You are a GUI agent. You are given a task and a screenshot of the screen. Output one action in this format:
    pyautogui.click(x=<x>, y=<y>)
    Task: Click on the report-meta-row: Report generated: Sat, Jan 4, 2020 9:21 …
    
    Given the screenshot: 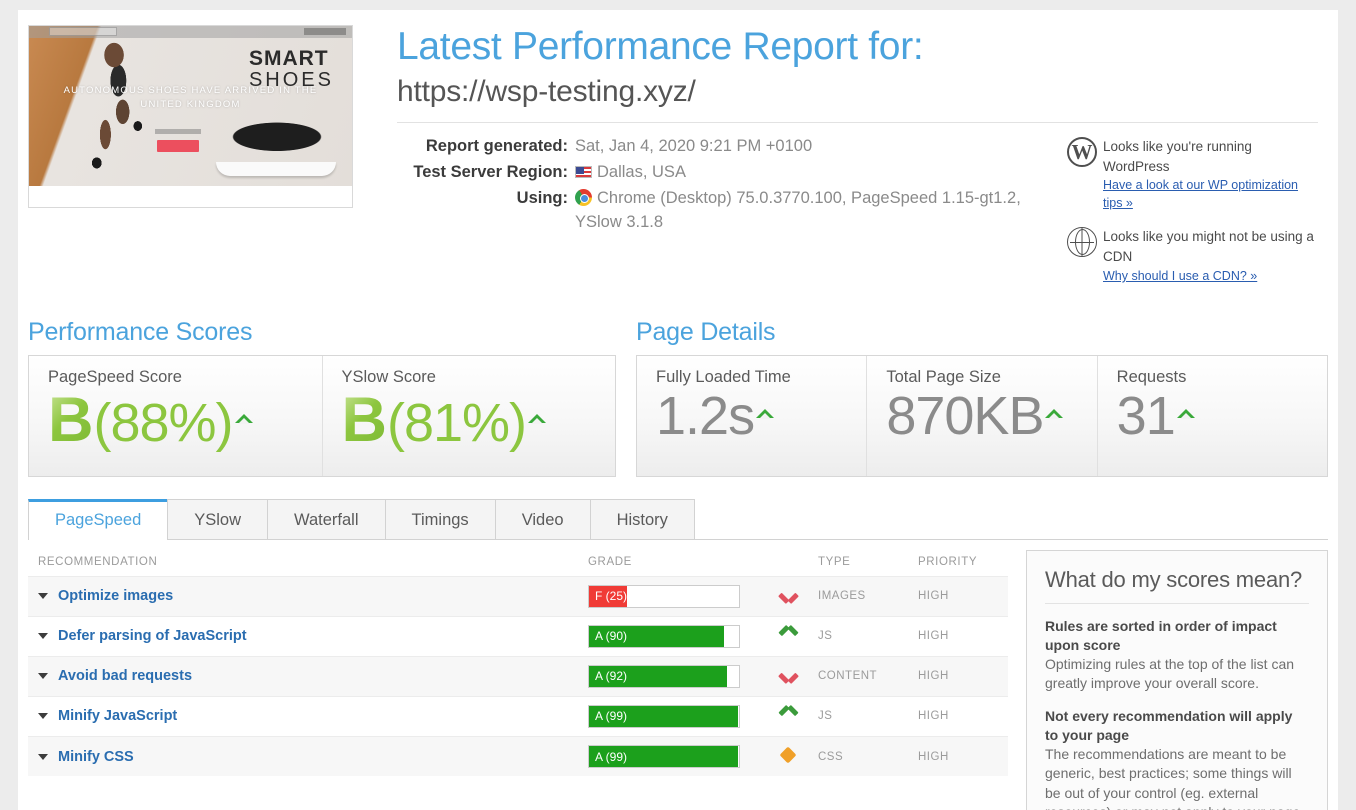 What is the action you would take?
    pyautogui.click(x=857, y=217)
    